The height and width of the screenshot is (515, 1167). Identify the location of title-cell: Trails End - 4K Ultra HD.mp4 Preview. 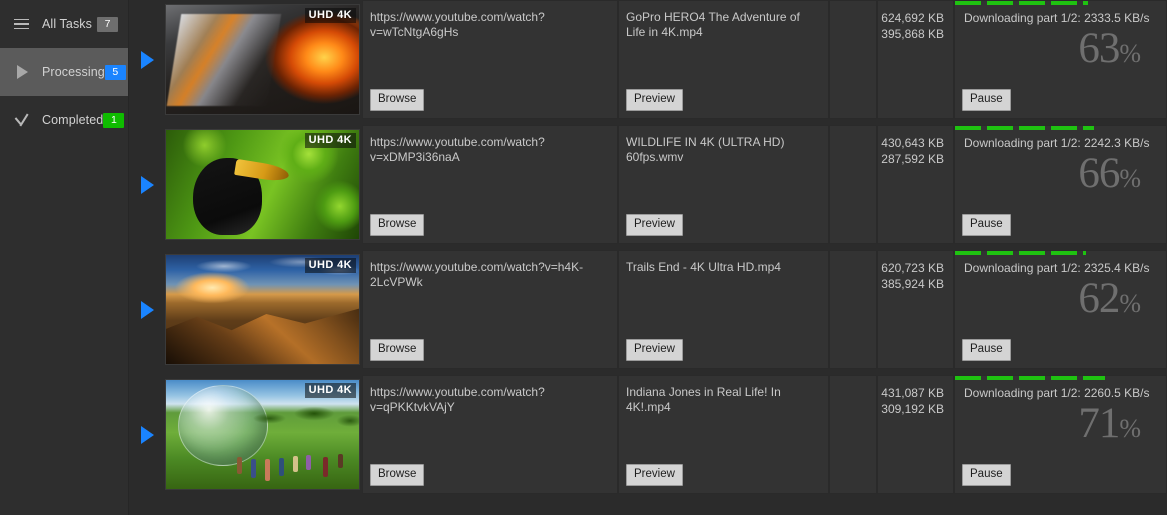
(723, 309).